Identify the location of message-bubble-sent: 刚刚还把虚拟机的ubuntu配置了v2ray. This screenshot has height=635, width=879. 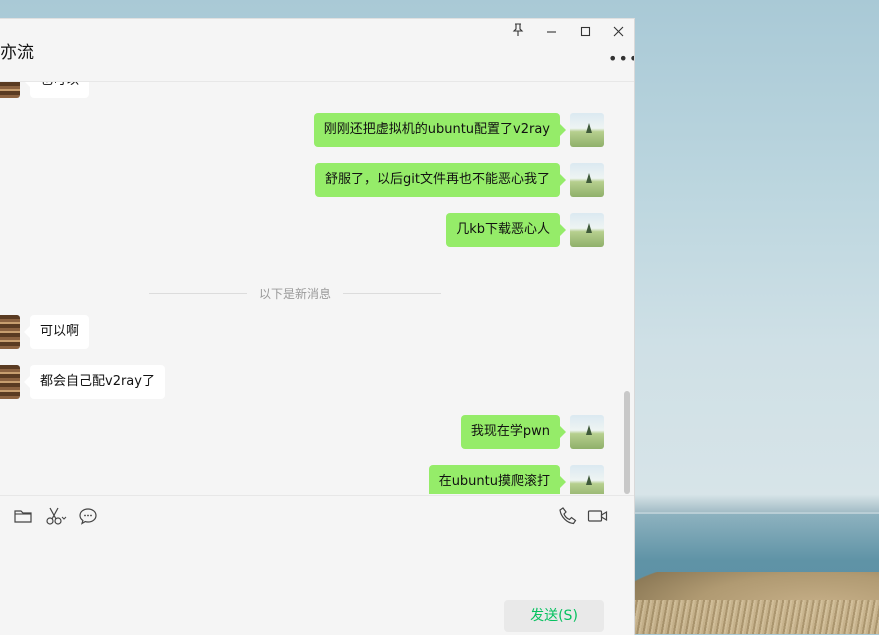
(440, 130).